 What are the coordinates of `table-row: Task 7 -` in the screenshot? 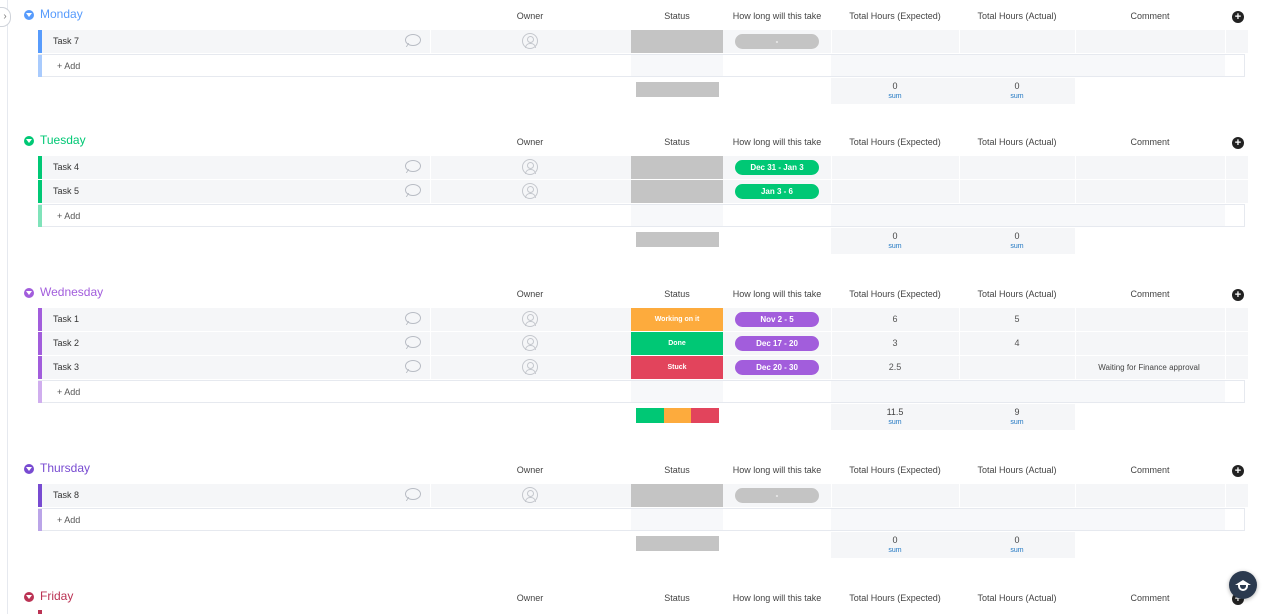 It's located at (643, 42).